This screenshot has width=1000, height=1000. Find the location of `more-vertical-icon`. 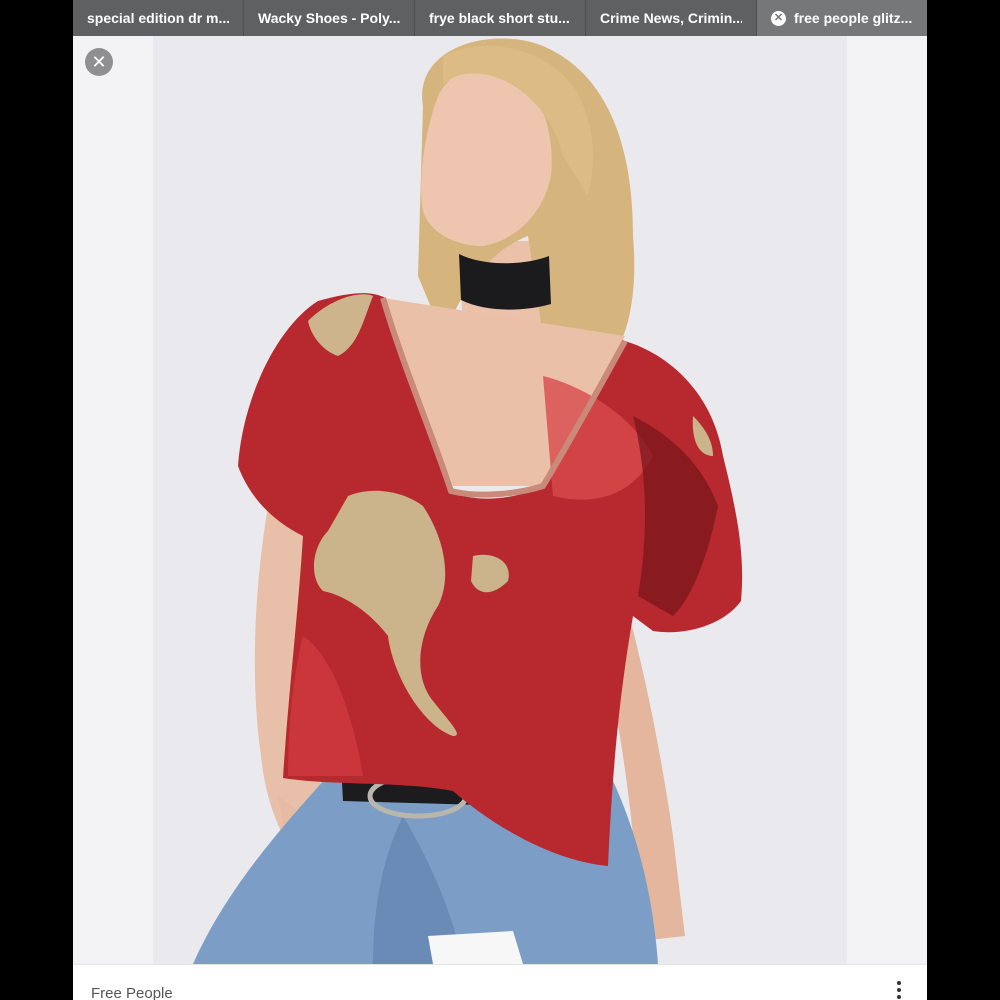

more-vertical-icon is located at coordinates (899, 990).